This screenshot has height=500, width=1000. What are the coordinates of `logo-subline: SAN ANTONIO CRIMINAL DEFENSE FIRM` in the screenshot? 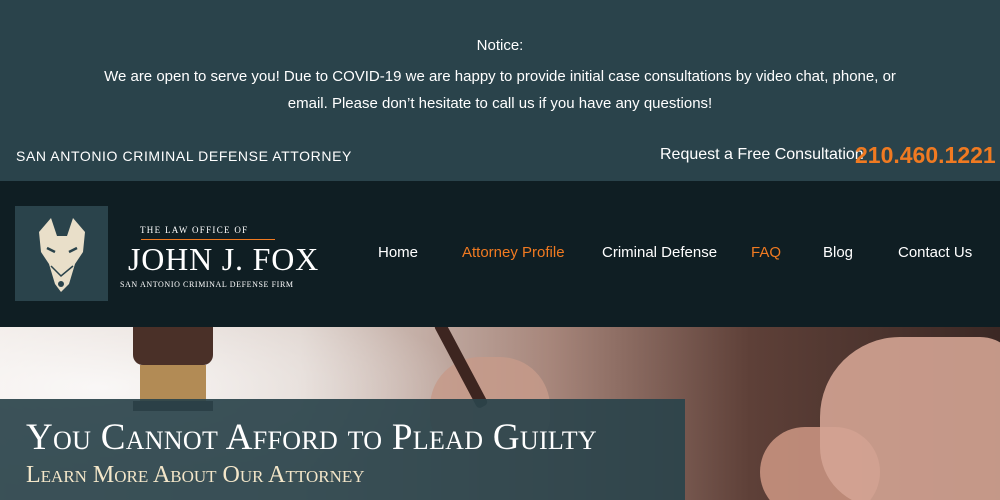 It's located at (207, 284).